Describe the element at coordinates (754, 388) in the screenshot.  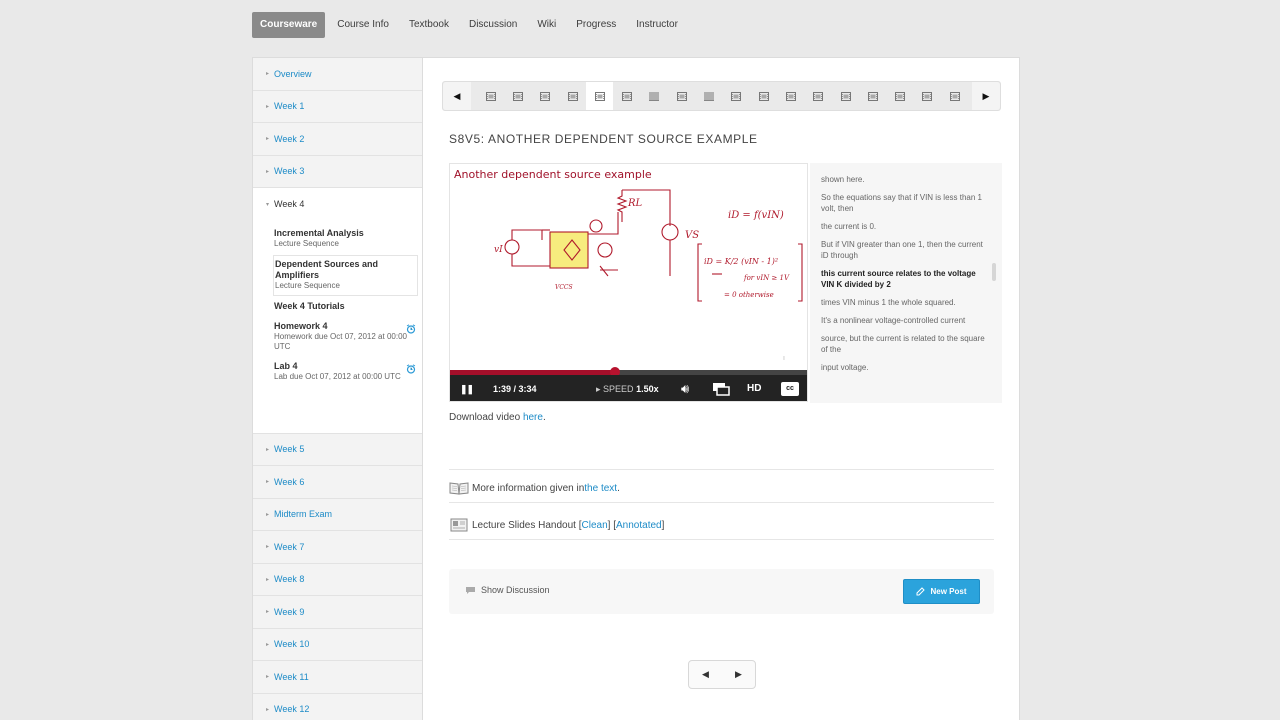
I see `hd-toggle: HD` at that location.